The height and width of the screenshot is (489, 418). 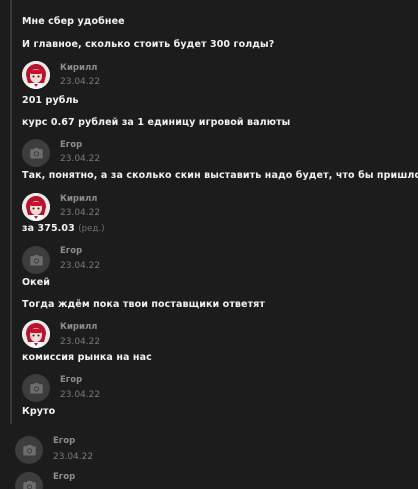 I want to click on message-text: 201 рубль, so click(x=50, y=100).